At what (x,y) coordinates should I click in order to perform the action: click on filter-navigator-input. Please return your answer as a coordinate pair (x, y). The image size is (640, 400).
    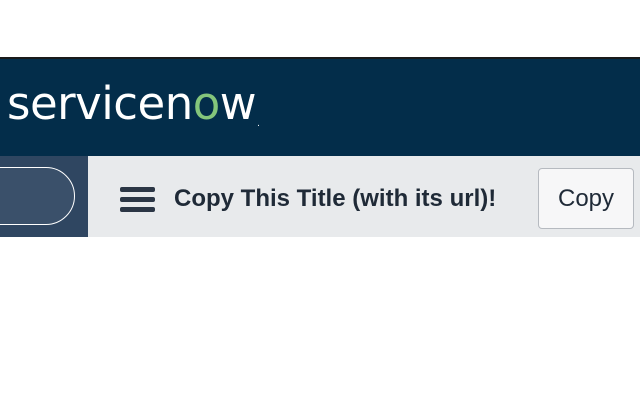
    Looking at the image, I should click on (37, 196).